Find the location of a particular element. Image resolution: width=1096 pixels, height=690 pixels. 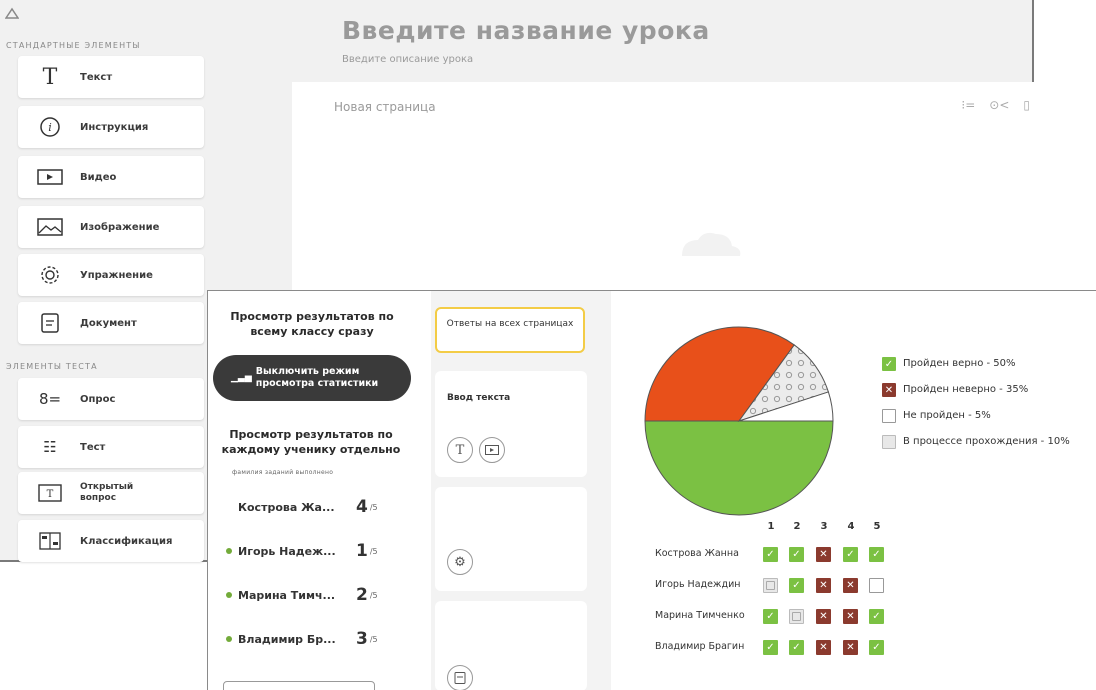

gear-icon: ⚙ is located at coordinates (460, 562).